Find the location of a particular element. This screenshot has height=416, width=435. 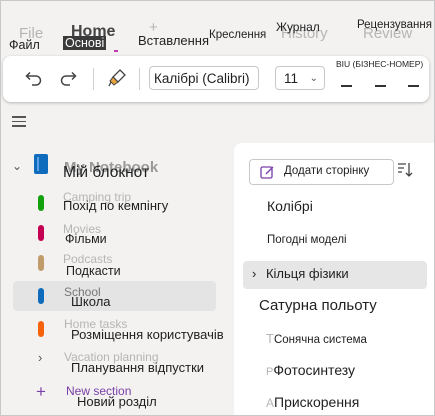

add-page-icon is located at coordinates (267, 172).